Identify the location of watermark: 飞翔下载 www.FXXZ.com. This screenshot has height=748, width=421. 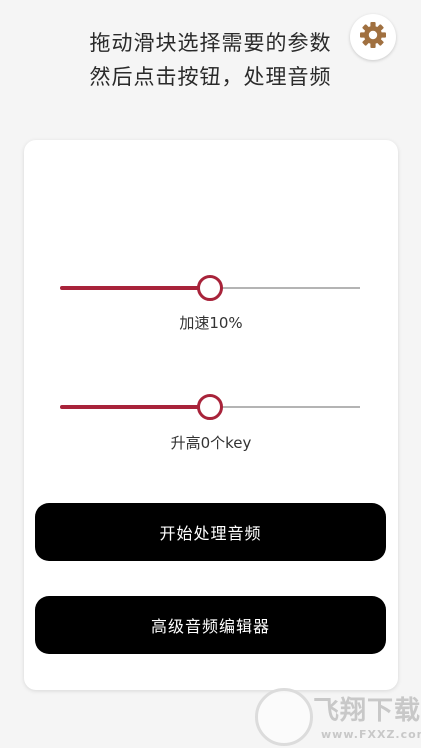
(338, 718).